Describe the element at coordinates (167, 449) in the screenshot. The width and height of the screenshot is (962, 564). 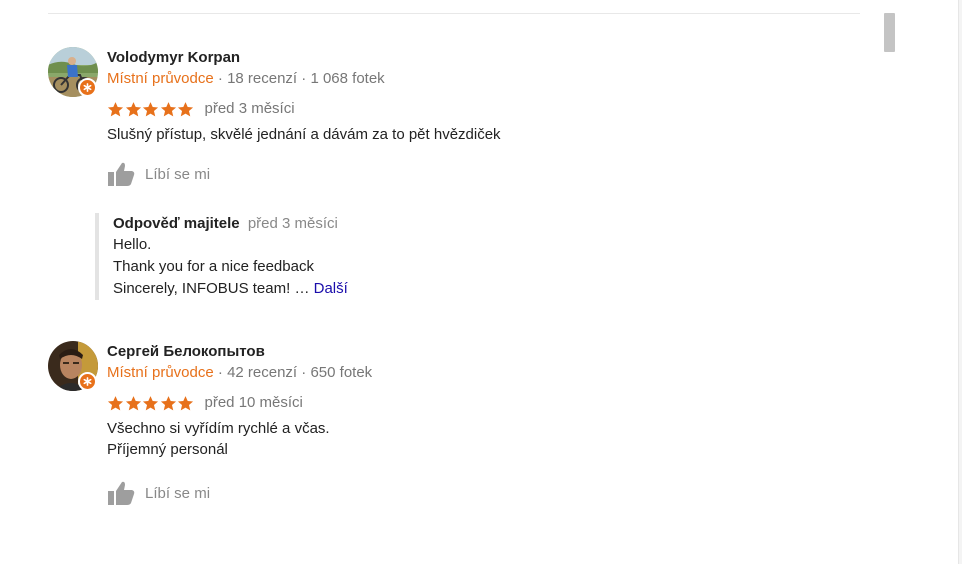
I see `review-text-line: Příjemný personál` at that location.